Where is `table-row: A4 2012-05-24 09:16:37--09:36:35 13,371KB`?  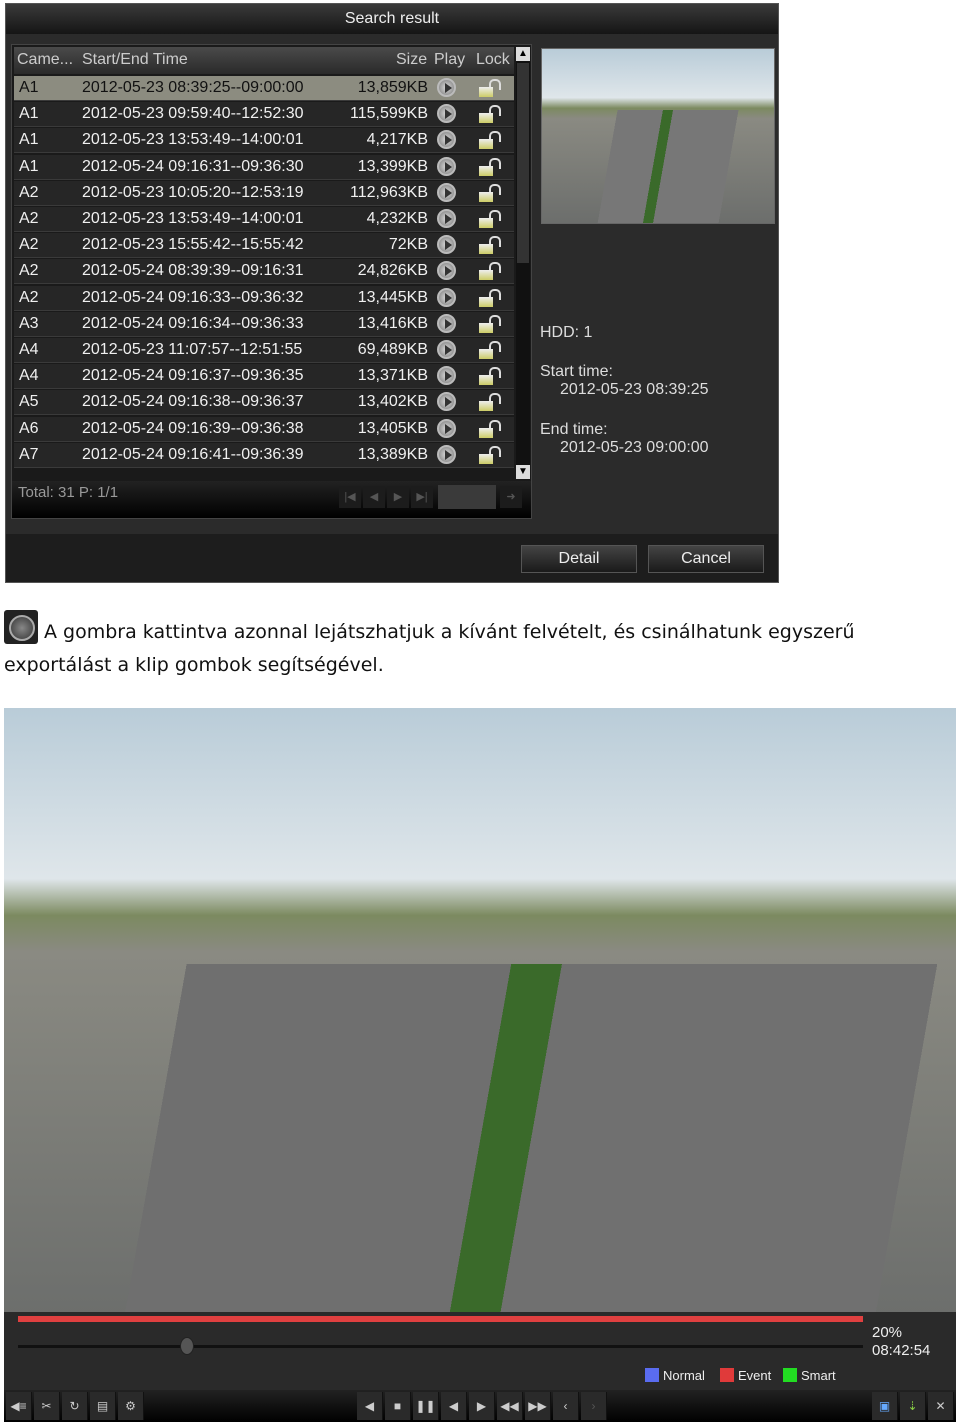 table-row: A4 2012-05-24 09:16:37--09:36:35 13,371KB is located at coordinates (264, 377).